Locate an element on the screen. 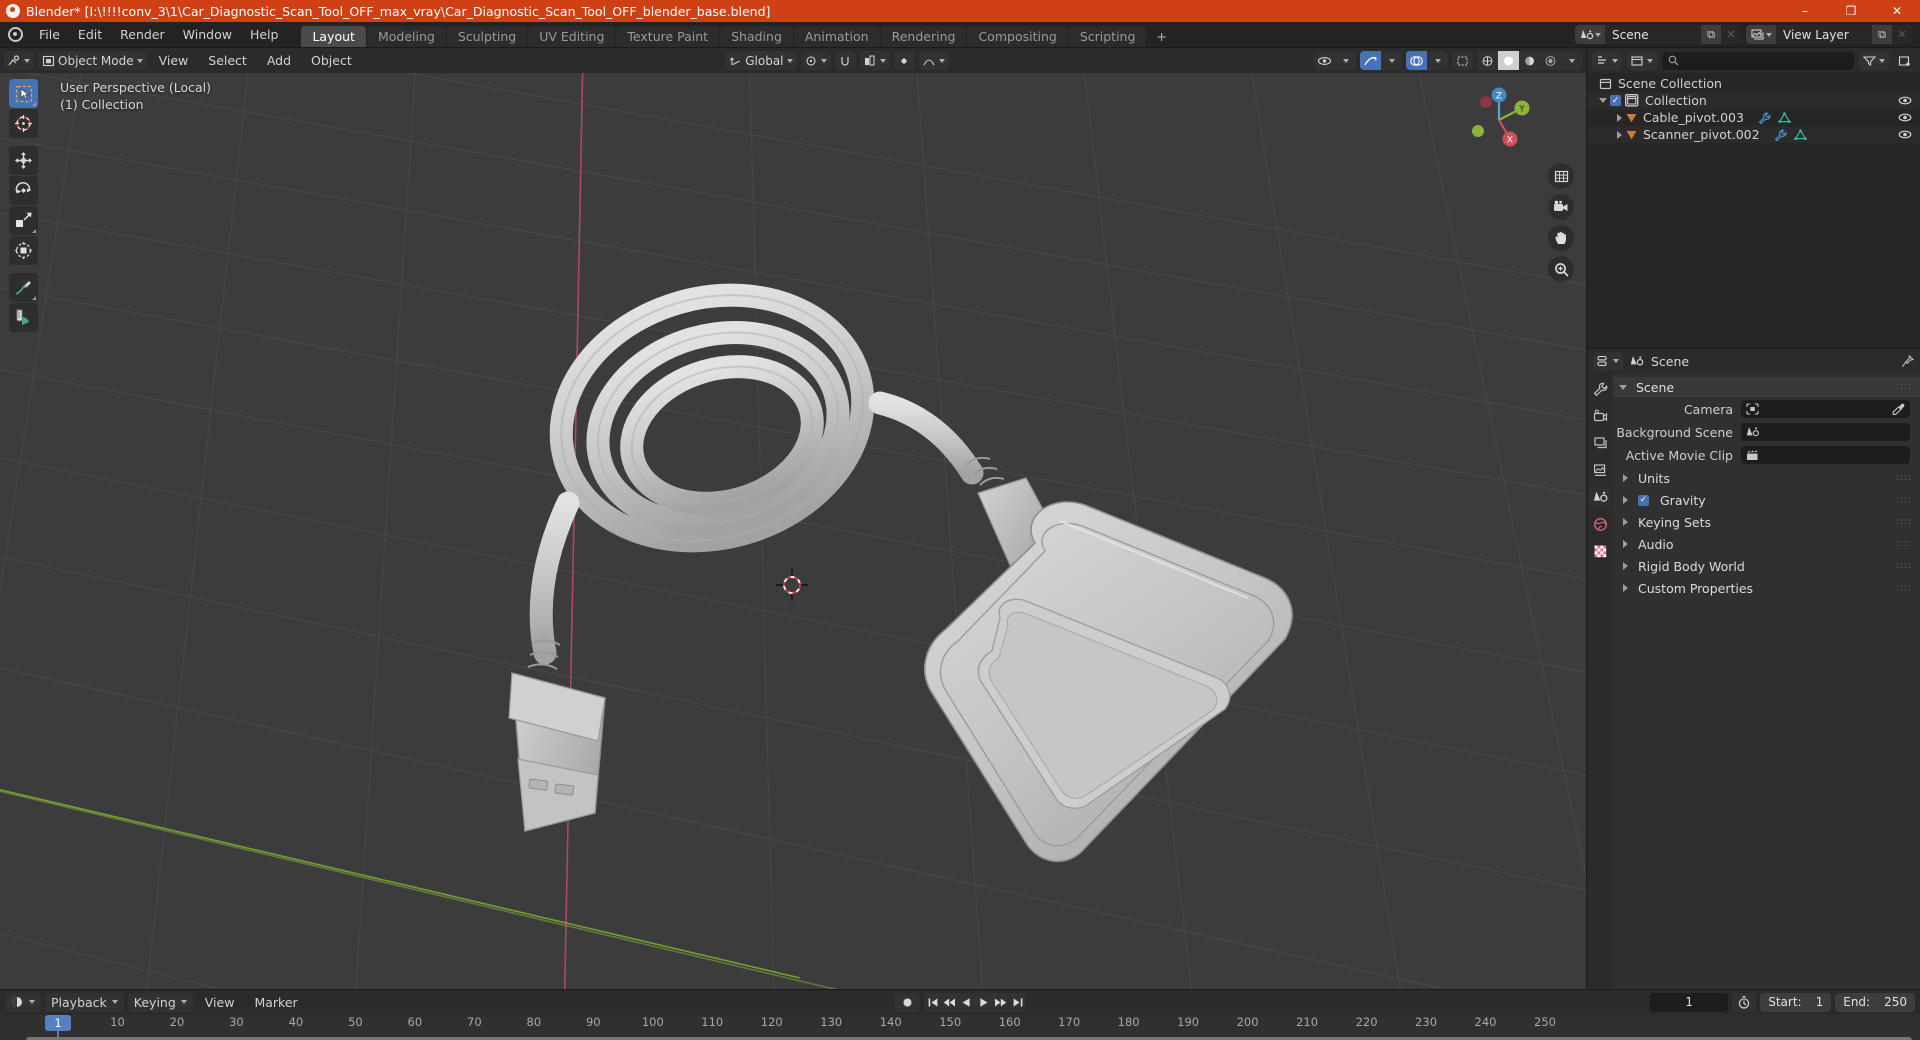  tab-modeling: Modeling is located at coordinates (406, 36).